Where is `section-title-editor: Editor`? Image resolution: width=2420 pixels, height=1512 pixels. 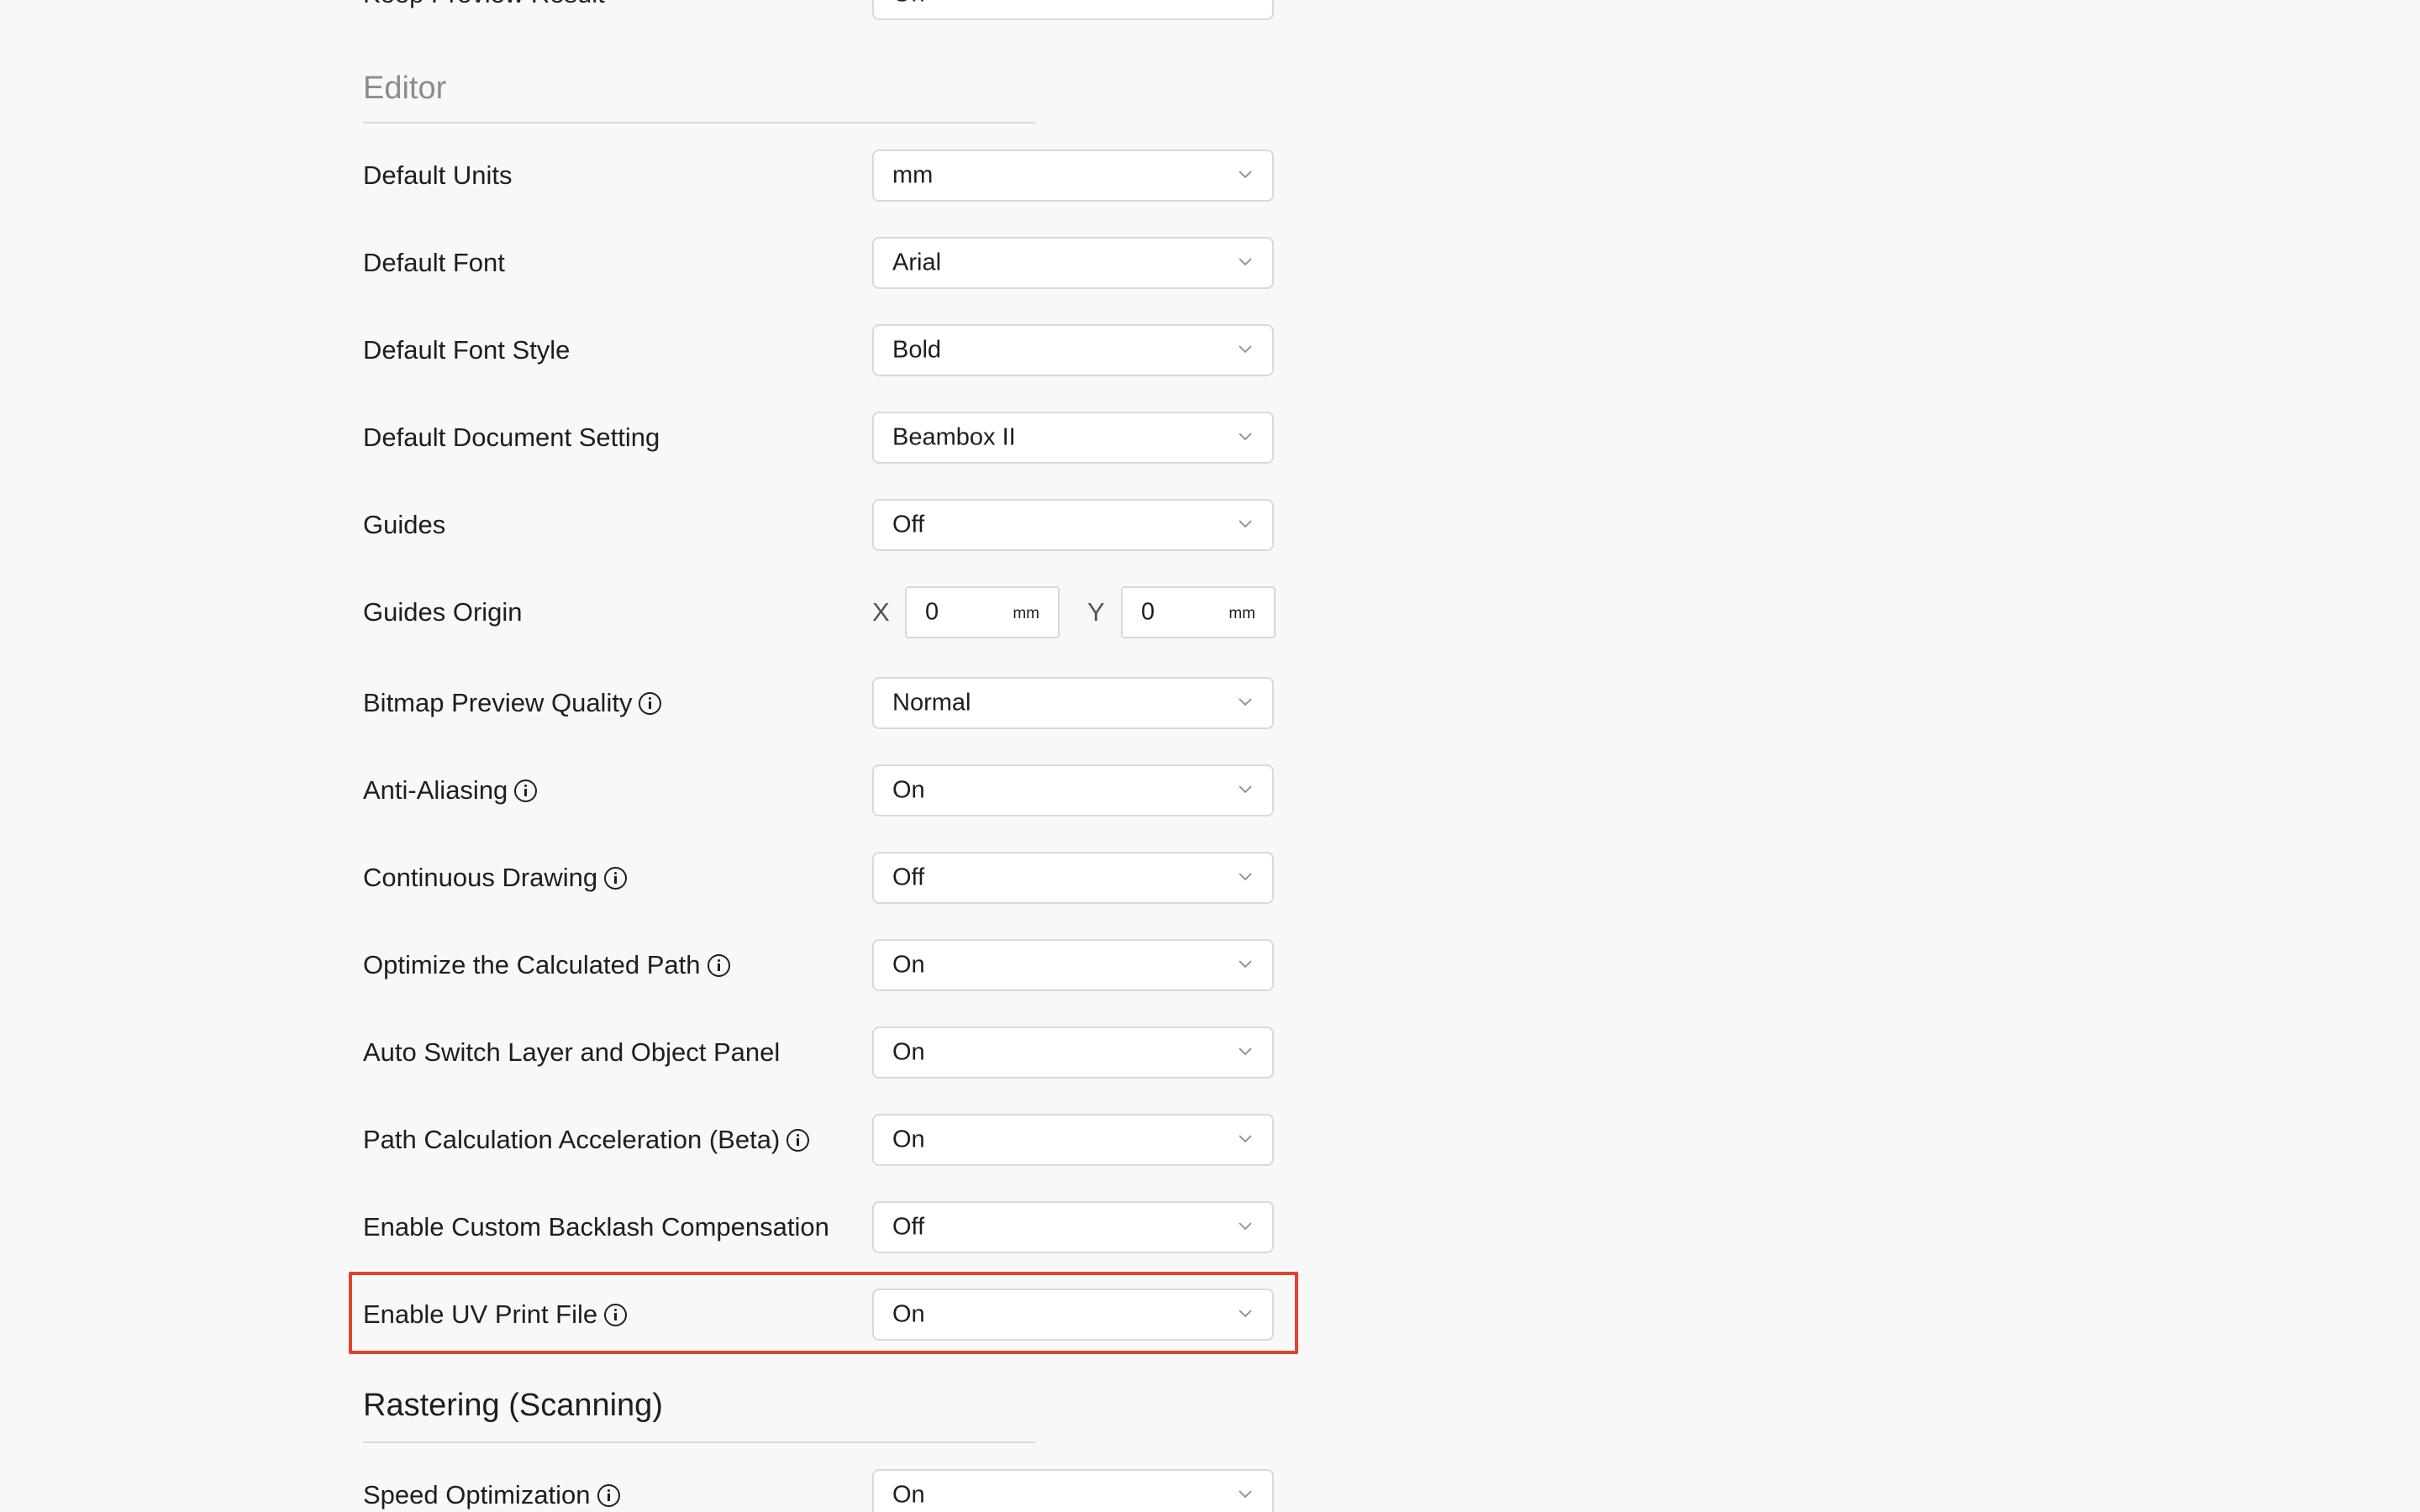
section-title-editor: Editor is located at coordinates (405, 88).